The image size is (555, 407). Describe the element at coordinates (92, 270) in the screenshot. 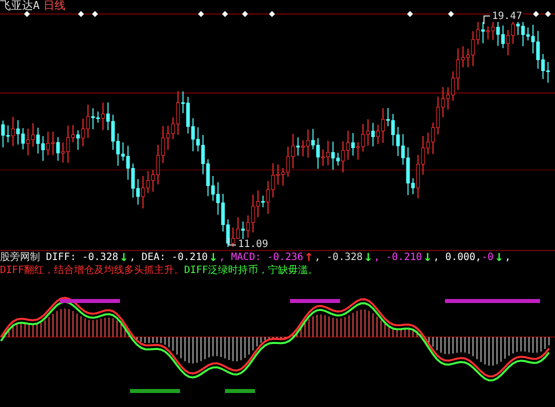

I see `signal-text: DIFF翻红，结合增仓及均线多头抓主升。` at that location.